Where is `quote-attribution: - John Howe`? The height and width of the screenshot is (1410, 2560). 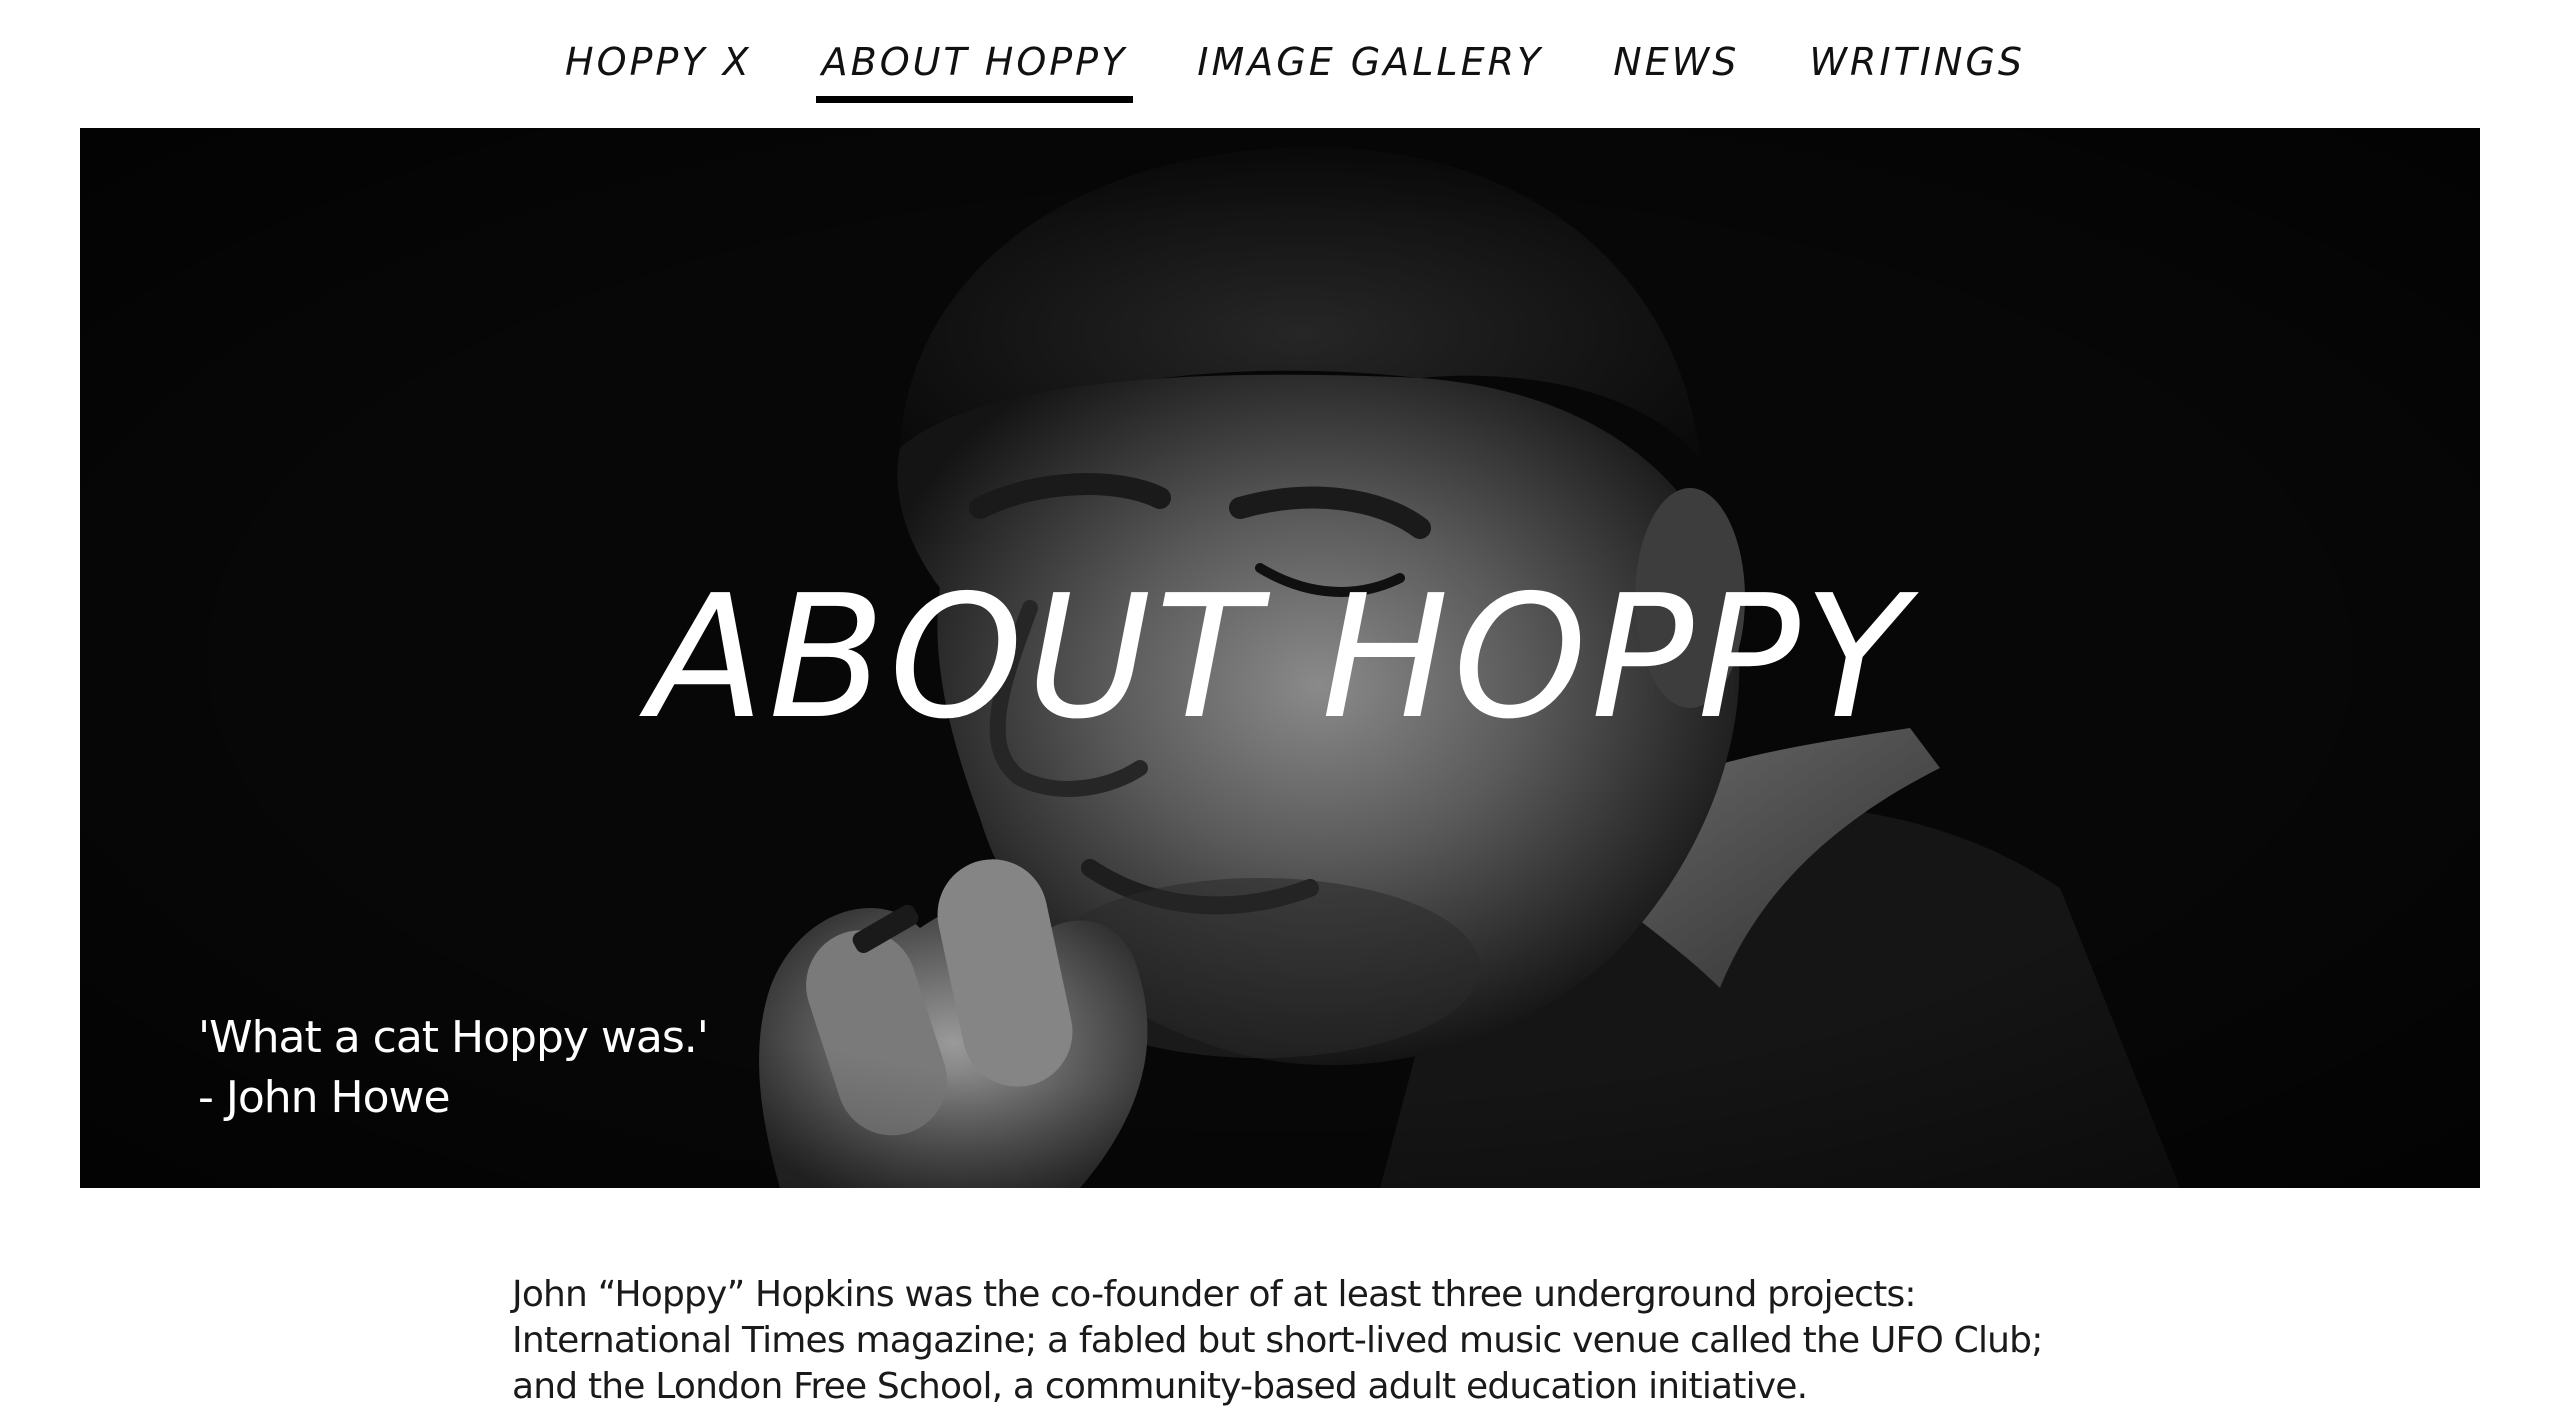
quote-attribution: - John Howe is located at coordinates (324, 1097).